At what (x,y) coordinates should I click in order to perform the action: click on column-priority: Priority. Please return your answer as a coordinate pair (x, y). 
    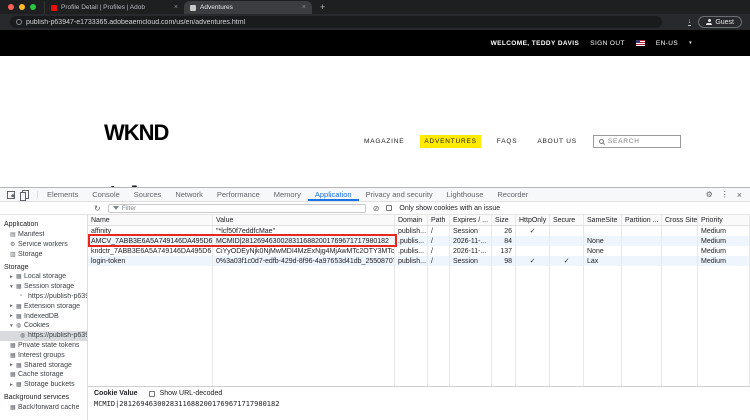
    Looking at the image, I should click on (724, 220).